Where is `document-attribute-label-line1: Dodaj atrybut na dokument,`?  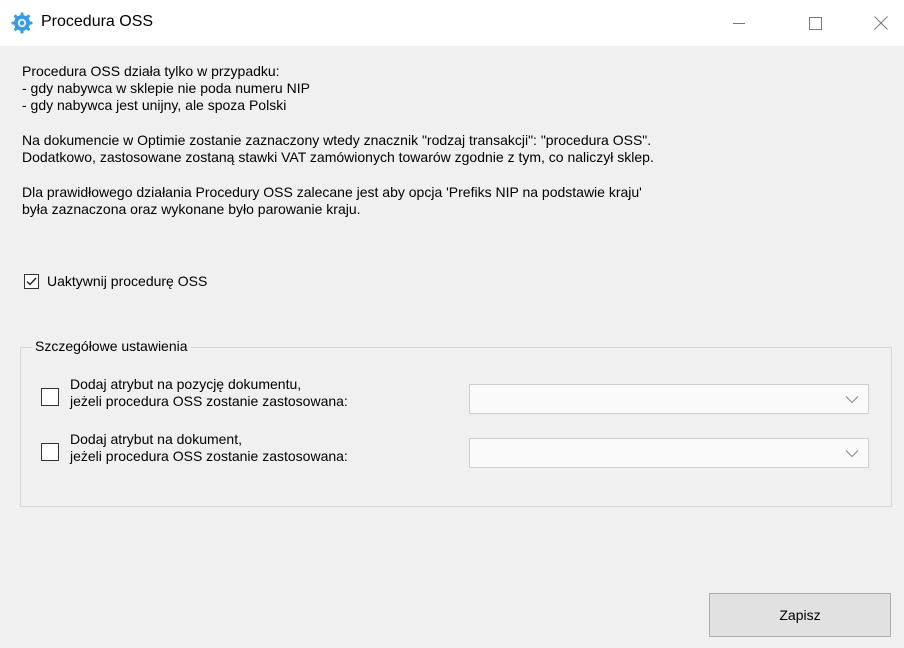
document-attribute-label-line1: Dodaj atrybut na dokument, is located at coordinates (156, 439).